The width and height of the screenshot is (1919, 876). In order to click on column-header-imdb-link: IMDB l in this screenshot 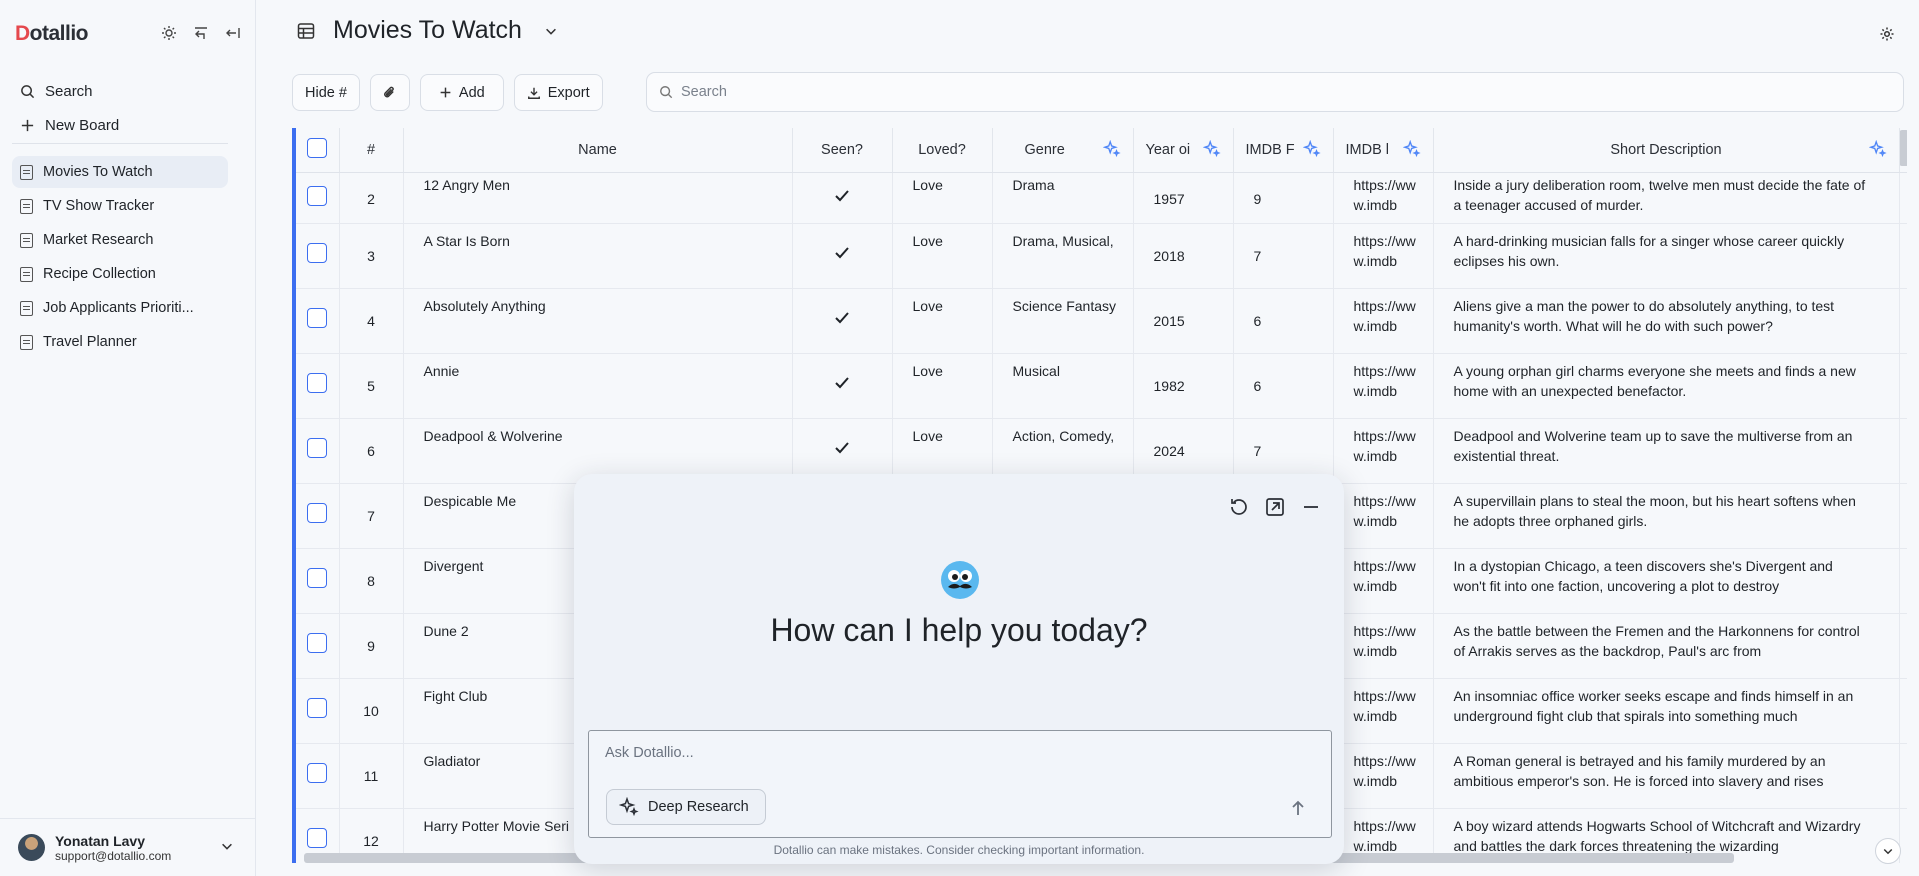, I will do `click(1383, 150)`.